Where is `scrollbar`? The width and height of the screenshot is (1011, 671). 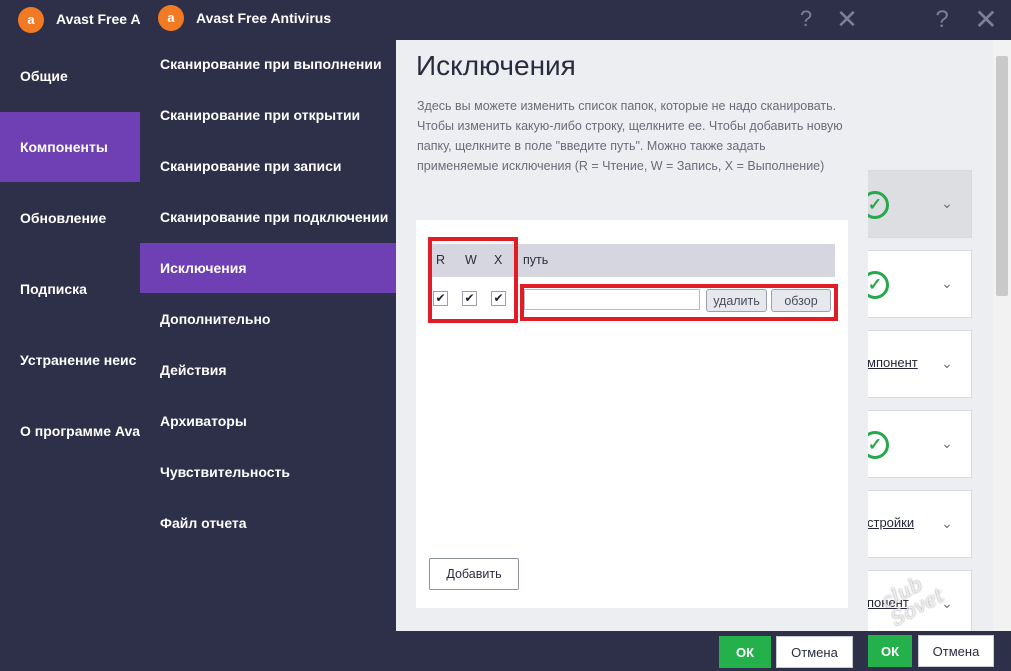
scrollbar is located at coordinates (1002, 335).